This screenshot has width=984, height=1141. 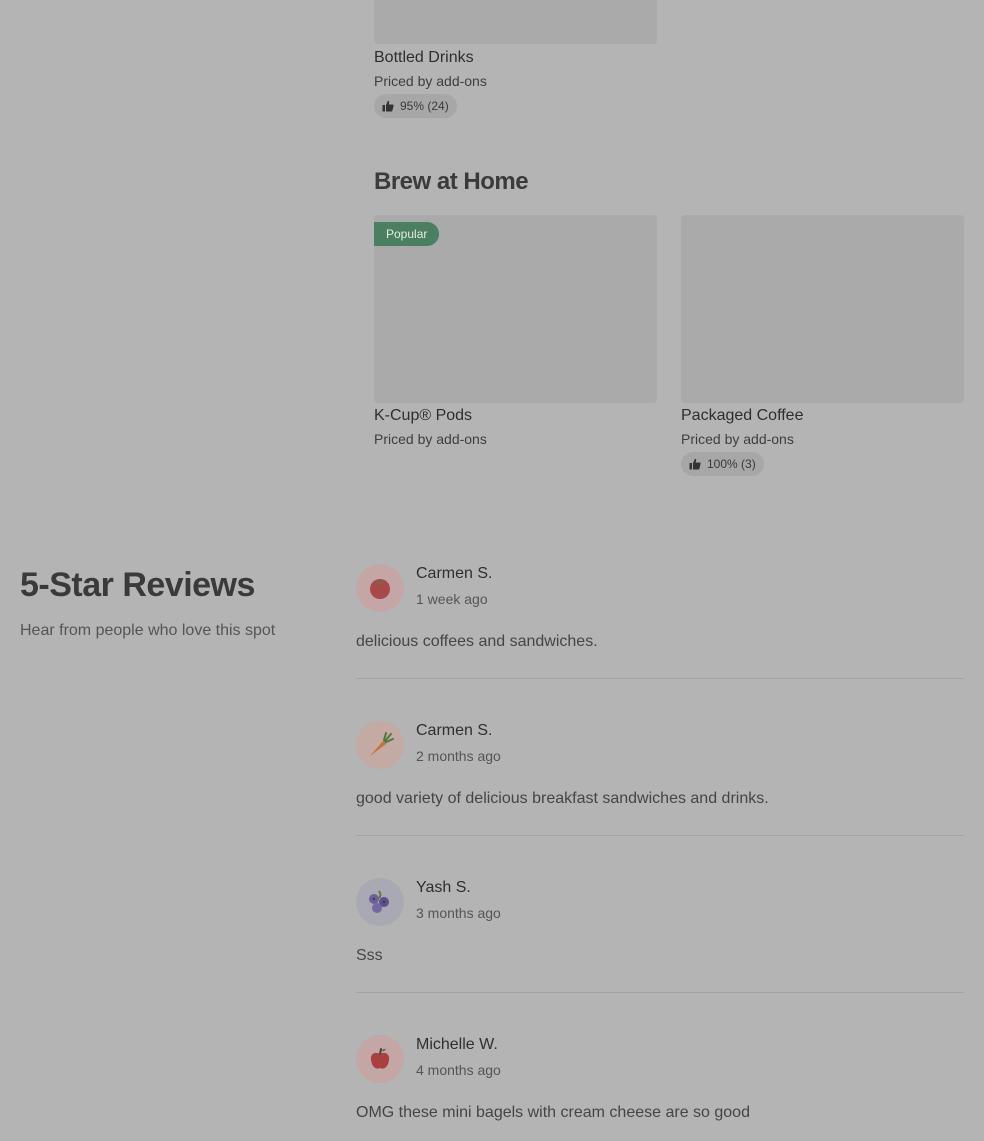 I want to click on rating-text: 100% (3), so click(x=731, y=464).